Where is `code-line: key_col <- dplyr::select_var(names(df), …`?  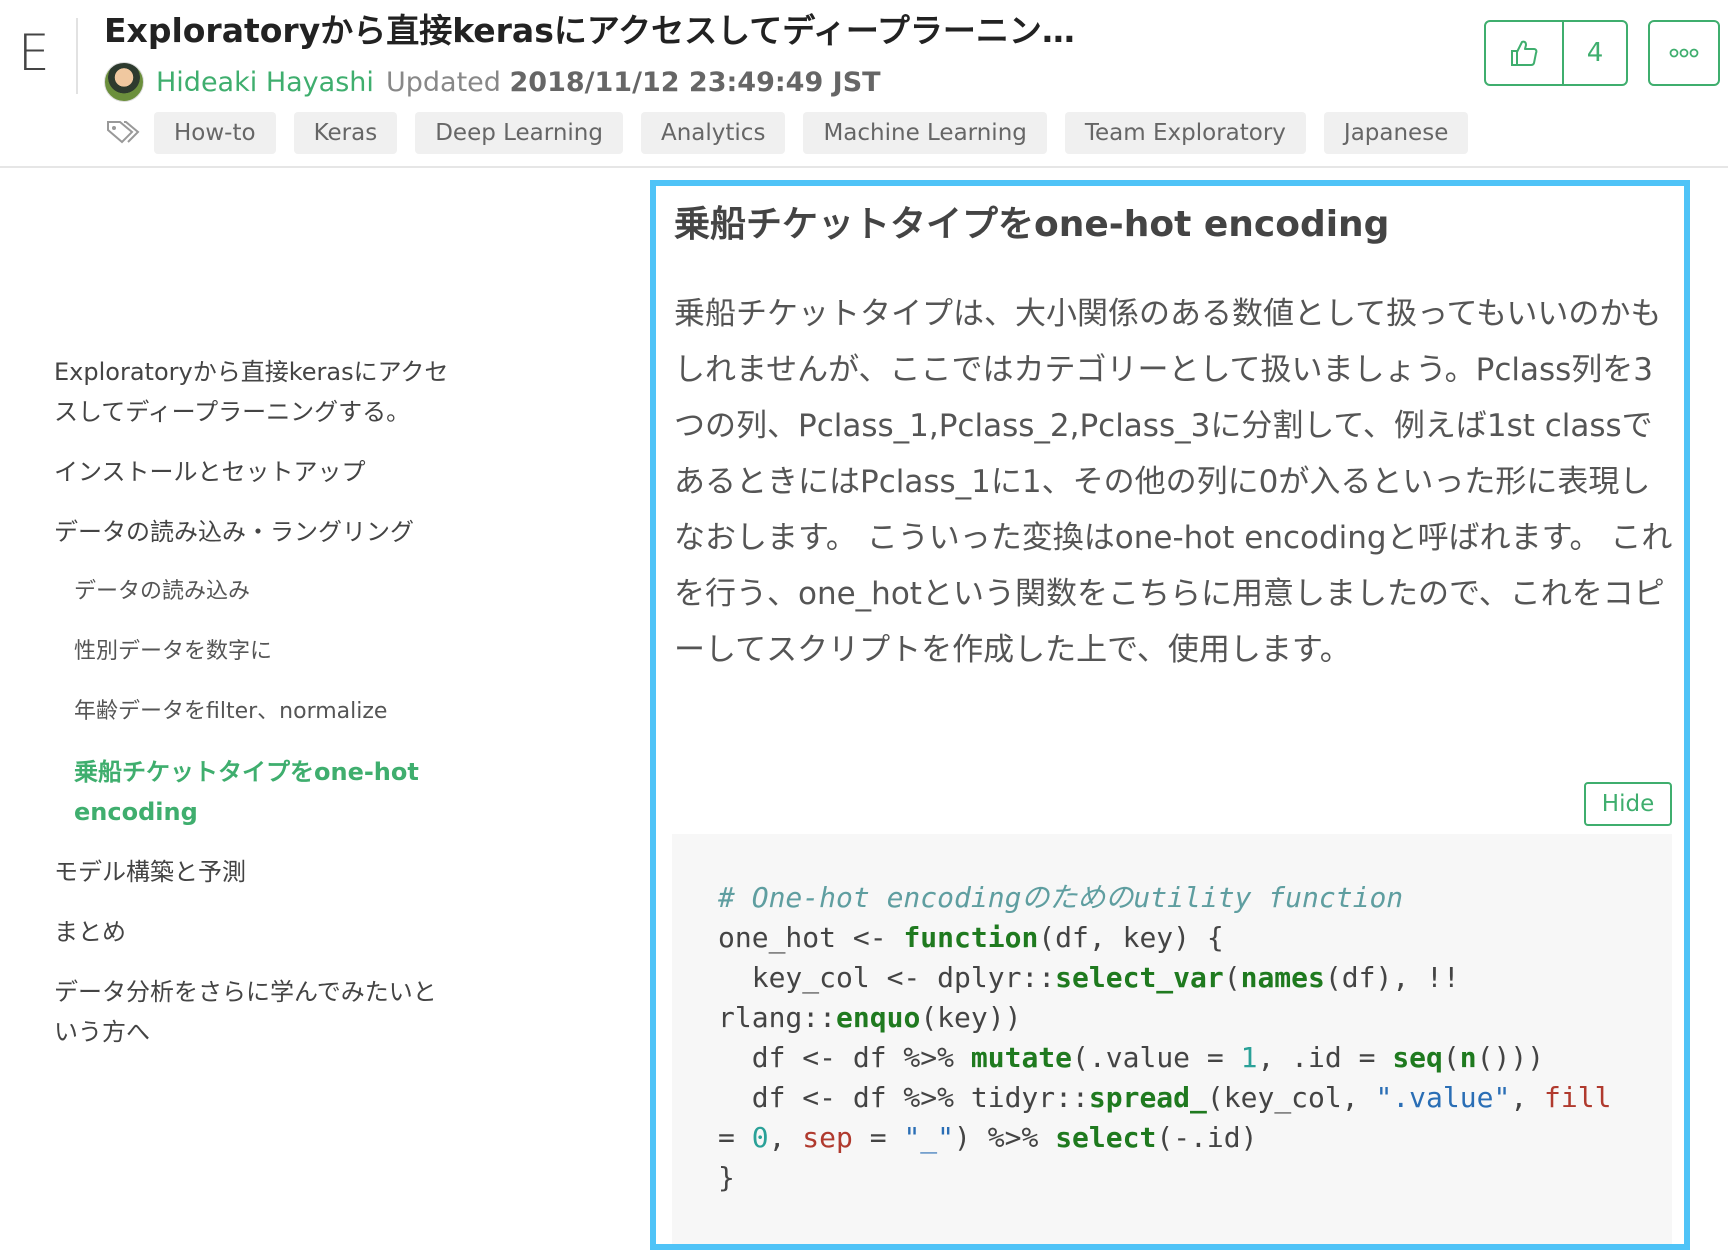
code-line: key_col <- dplyr::select_var(names(df), … is located at coordinates (1089, 977).